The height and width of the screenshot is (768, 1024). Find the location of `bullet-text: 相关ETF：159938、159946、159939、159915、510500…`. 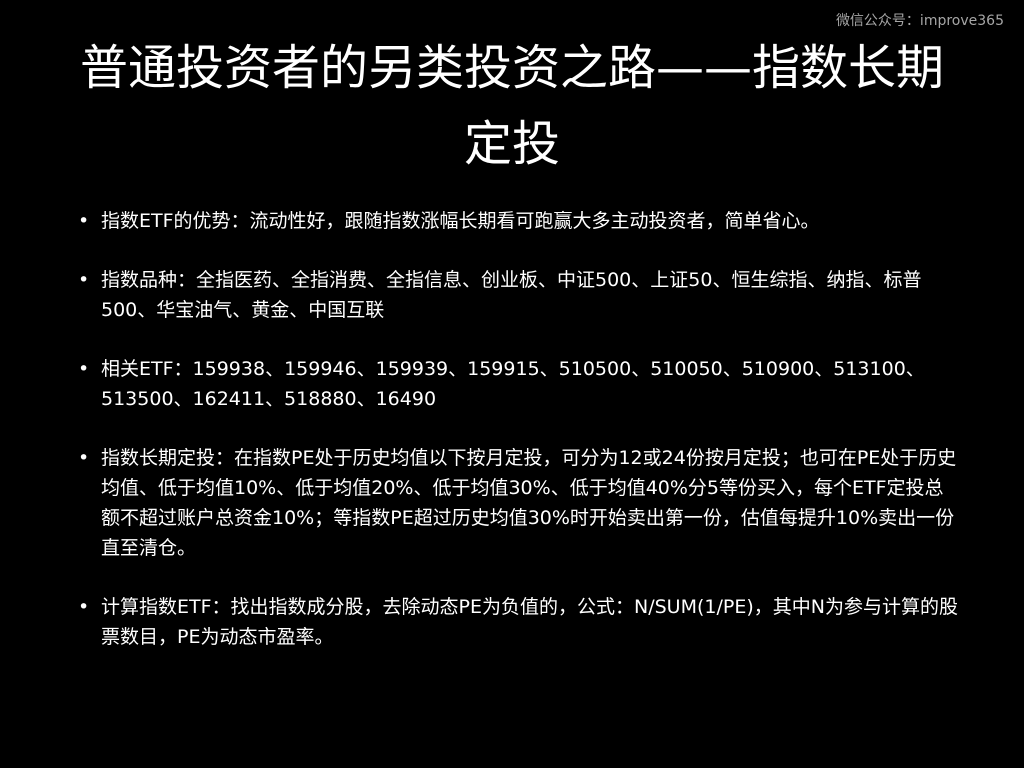

bullet-text: 相关ETF：159938、159946、159939、159915、510500… is located at coordinates (513, 384).